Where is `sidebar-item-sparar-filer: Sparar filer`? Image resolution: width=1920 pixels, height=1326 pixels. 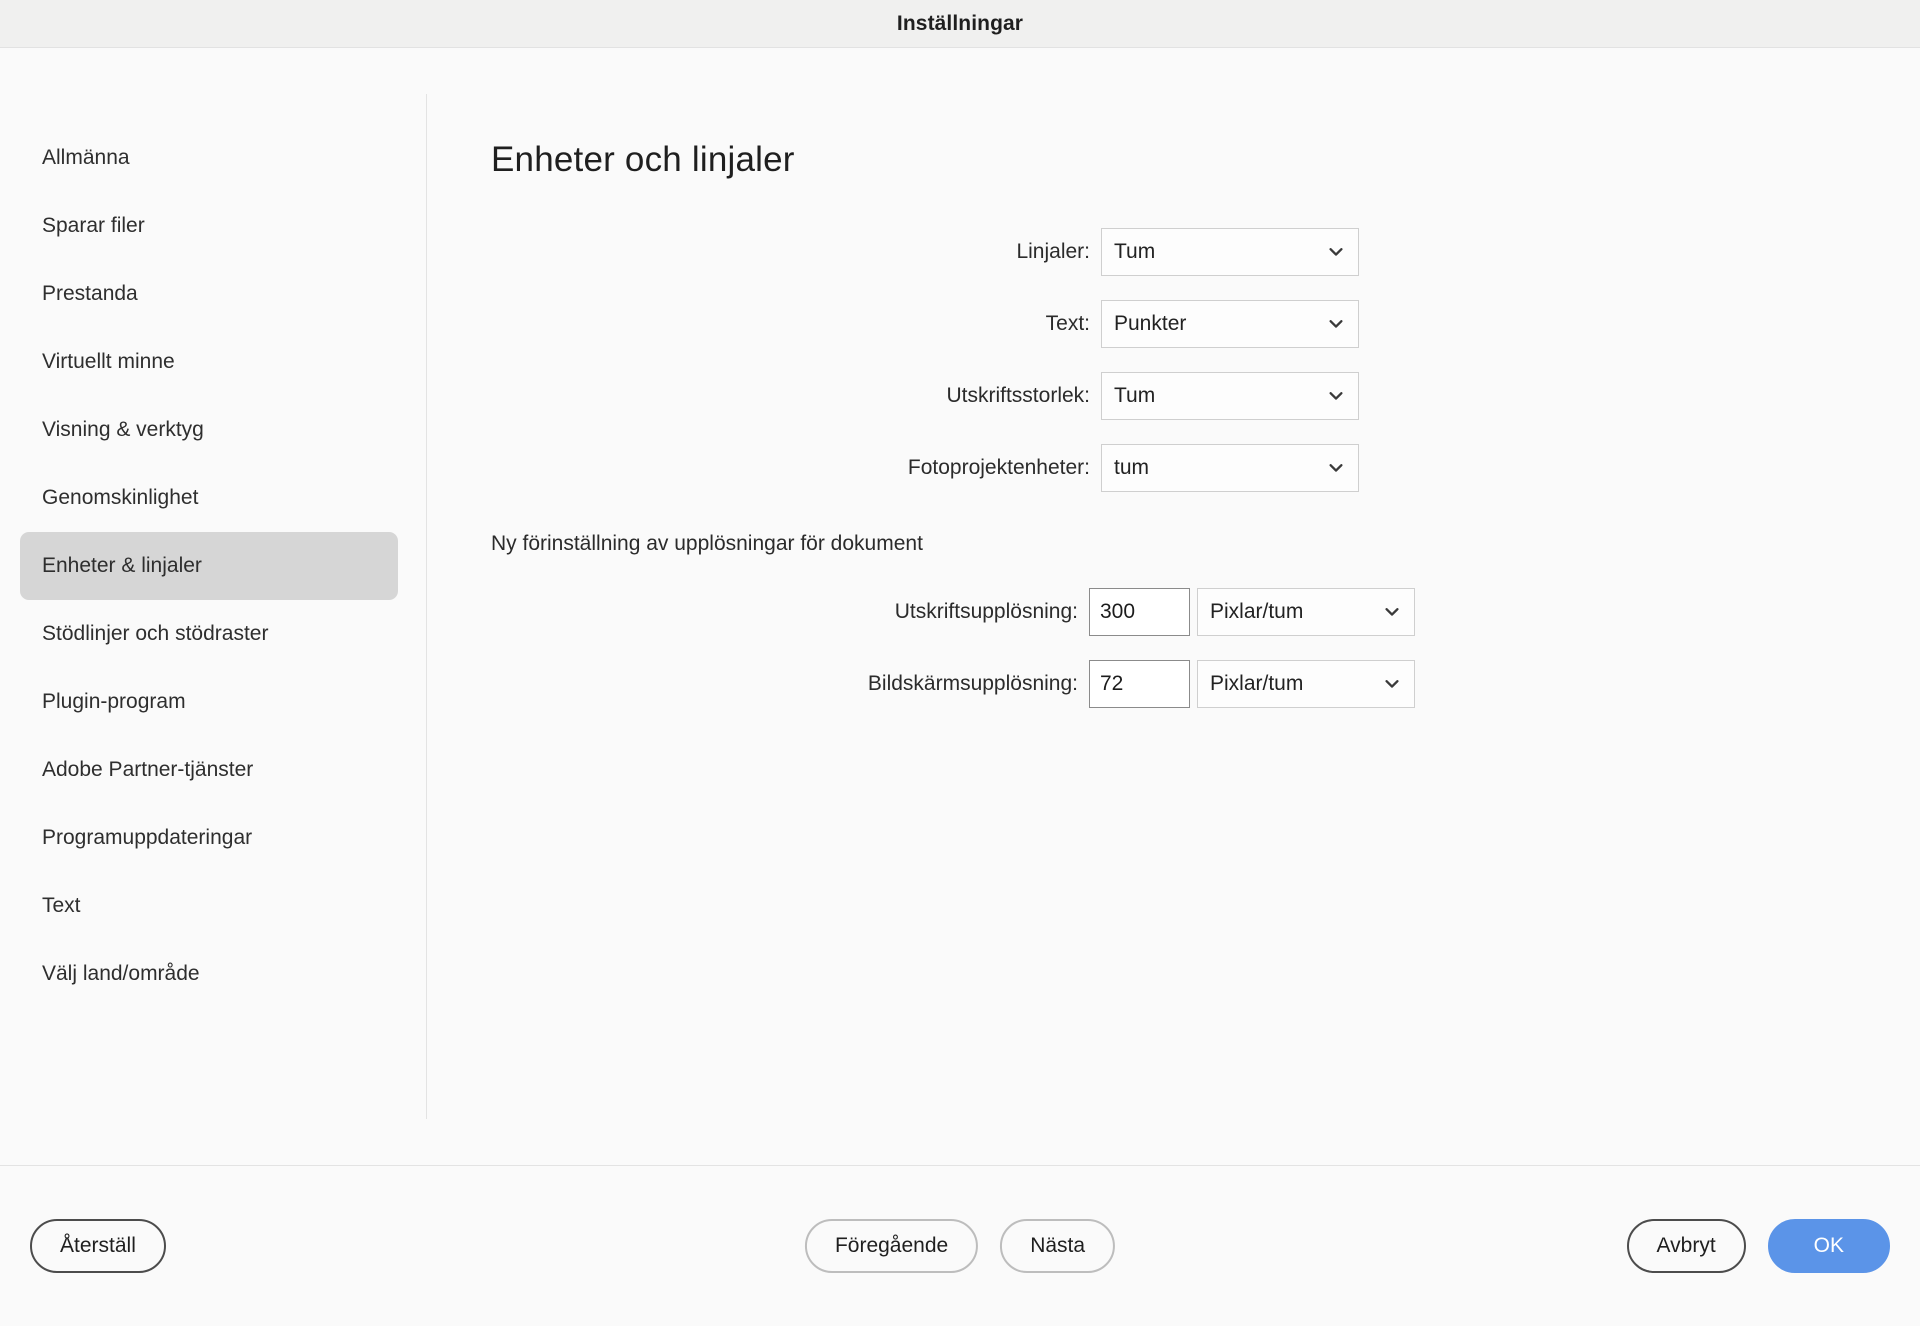
sidebar-item-sparar-filer: Sparar filer is located at coordinates (209, 226).